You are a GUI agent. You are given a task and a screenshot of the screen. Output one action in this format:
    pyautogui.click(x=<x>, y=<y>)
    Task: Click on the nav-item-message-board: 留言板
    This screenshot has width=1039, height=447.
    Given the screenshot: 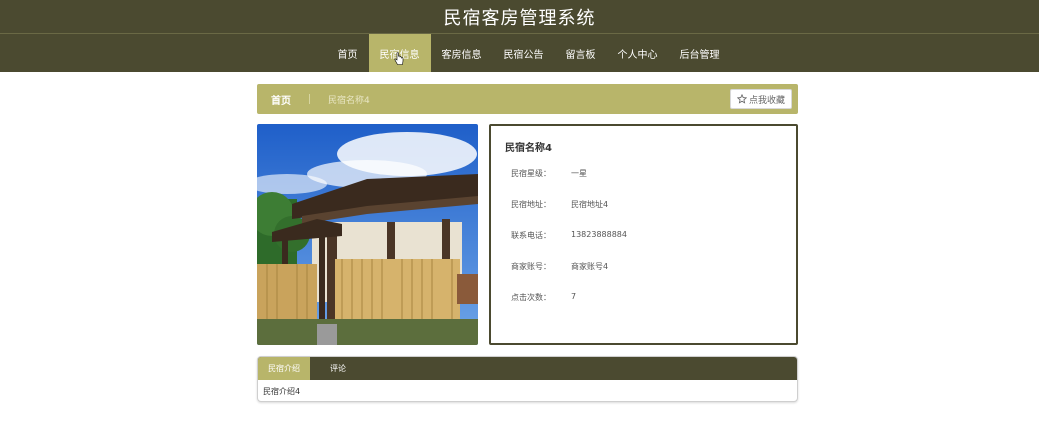 What is the action you would take?
    pyautogui.click(x=581, y=53)
    